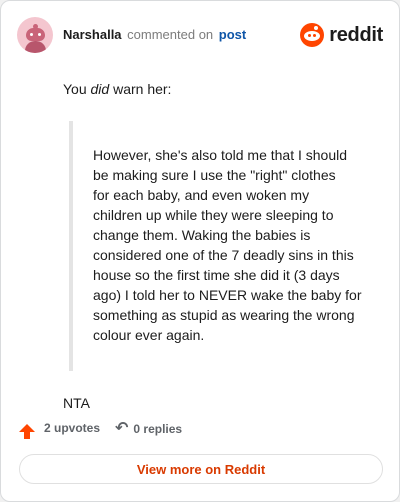 The width and height of the screenshot is (400, 502). I want to click on reply-arrow-icon: ↶, so click(122, 428).